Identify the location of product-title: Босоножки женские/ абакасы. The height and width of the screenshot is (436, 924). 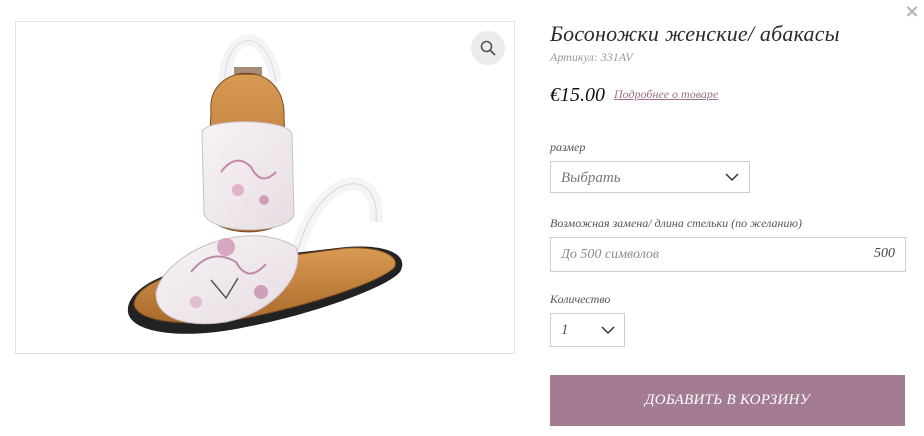
(695, 33).